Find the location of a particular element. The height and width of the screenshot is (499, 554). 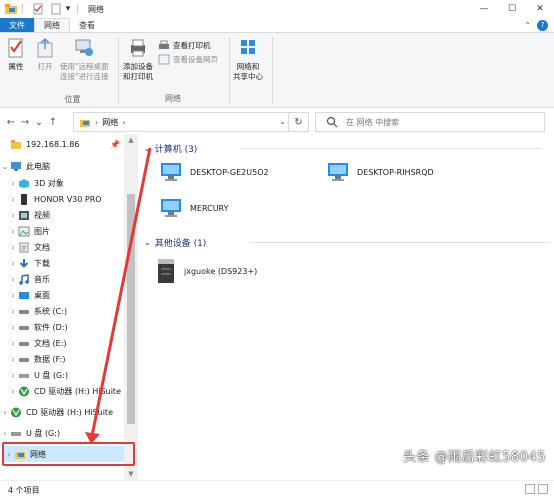

annotation-arrow-line is located at coordinates (121, 292).